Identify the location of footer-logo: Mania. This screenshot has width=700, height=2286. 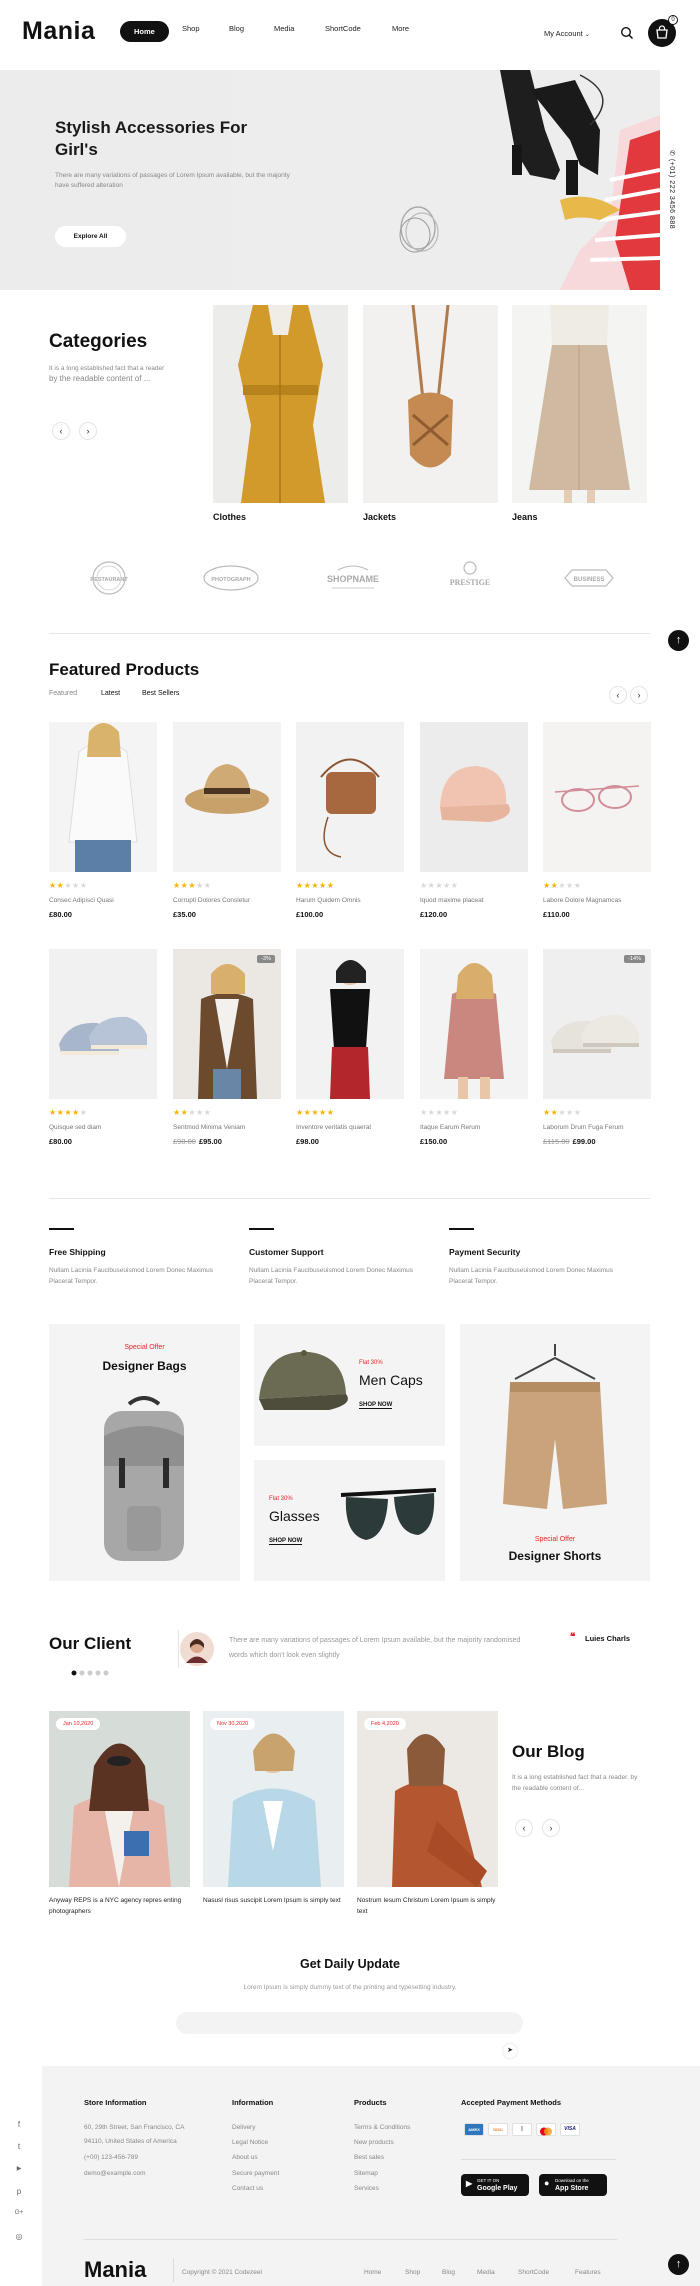
(115, 2270).